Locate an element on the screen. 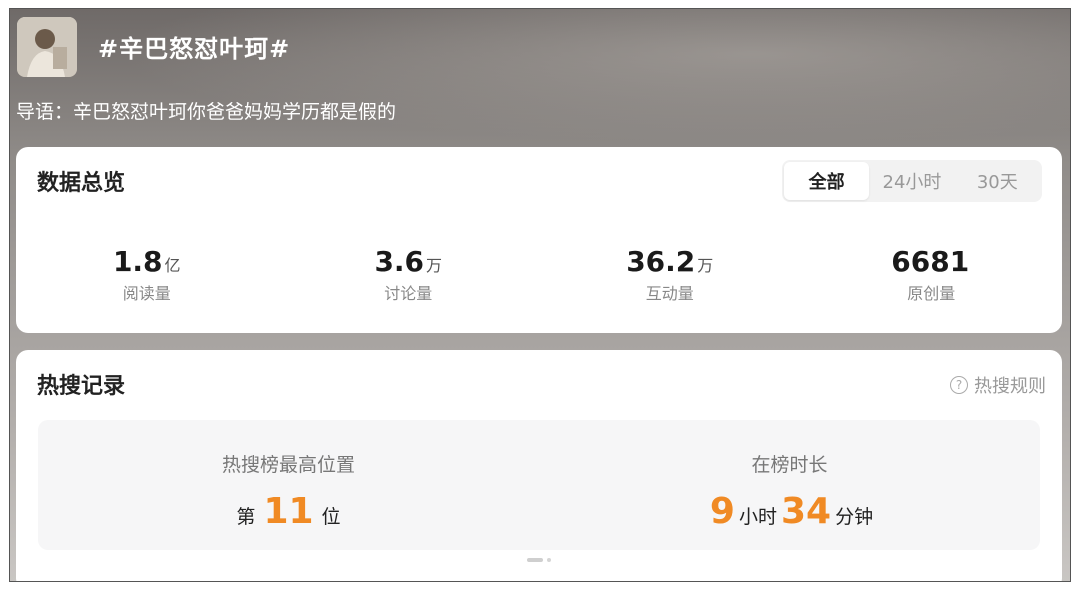  peak-suffix: 位 is located at coordinates (331, 517).